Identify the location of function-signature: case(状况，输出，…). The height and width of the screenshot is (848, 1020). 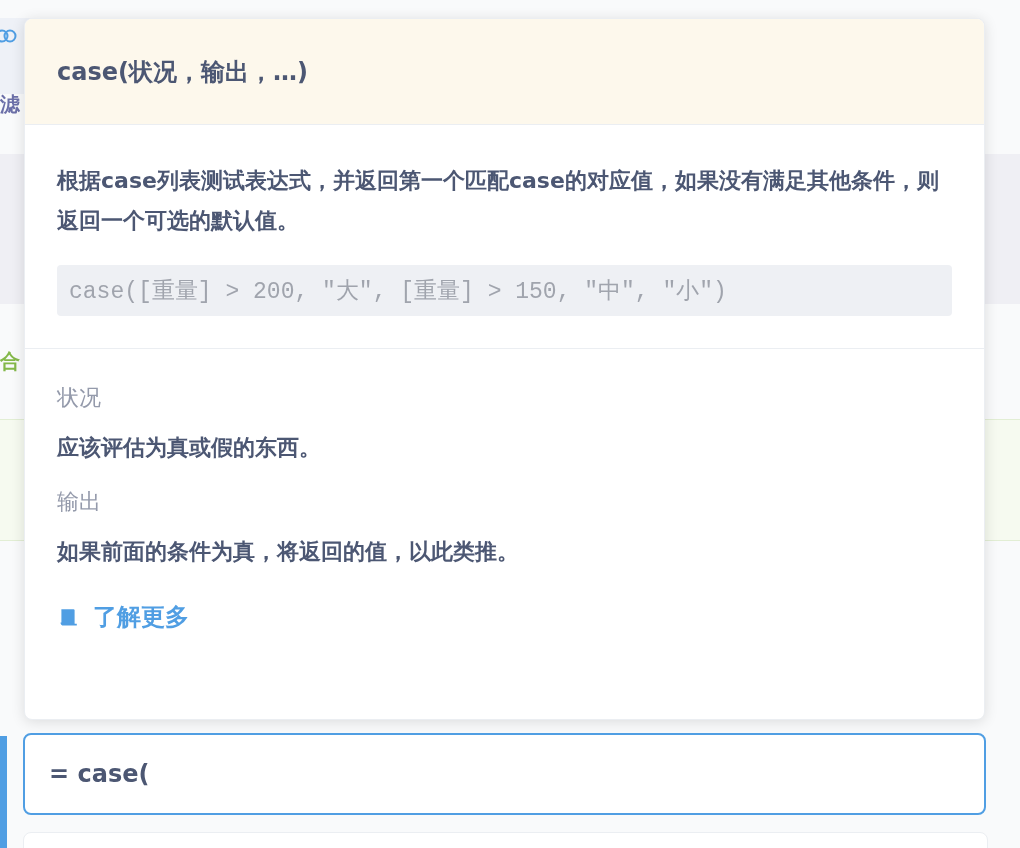
(182, 72).